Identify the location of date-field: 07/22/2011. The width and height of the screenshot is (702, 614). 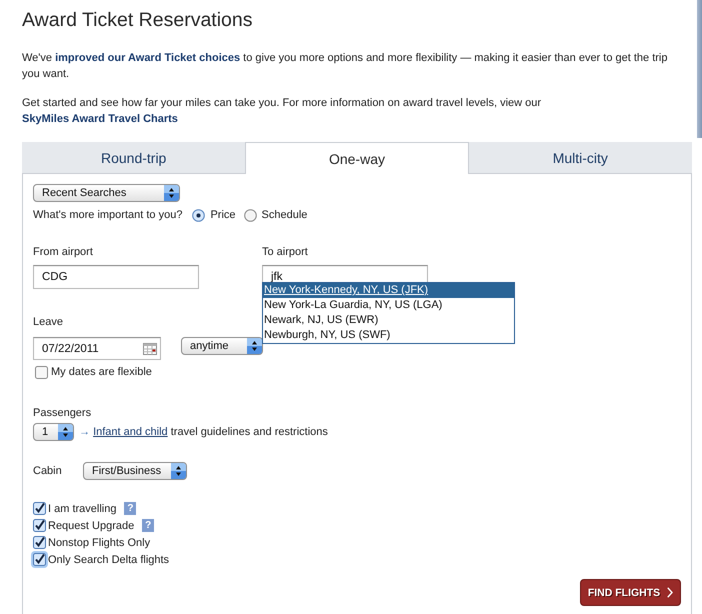
(97, 348).